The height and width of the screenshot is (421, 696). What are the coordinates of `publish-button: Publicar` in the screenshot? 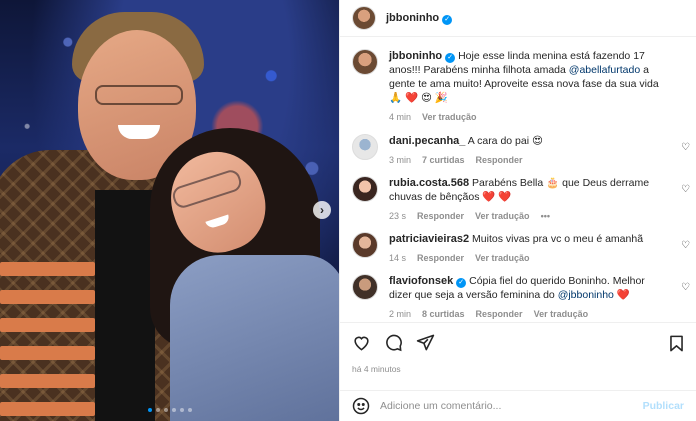 It's located at (663, 406).